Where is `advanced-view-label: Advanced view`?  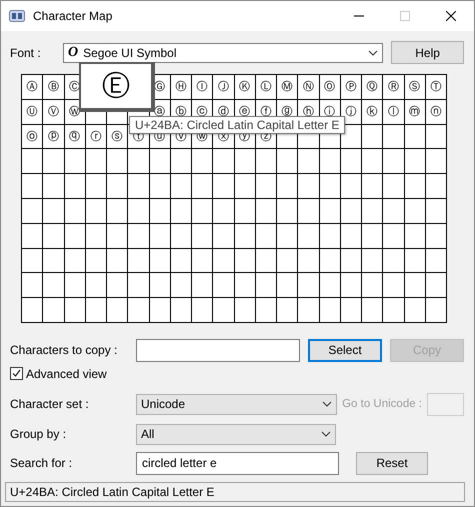
advanced-view-label: Advanced view is located at coordinates (66, 373).